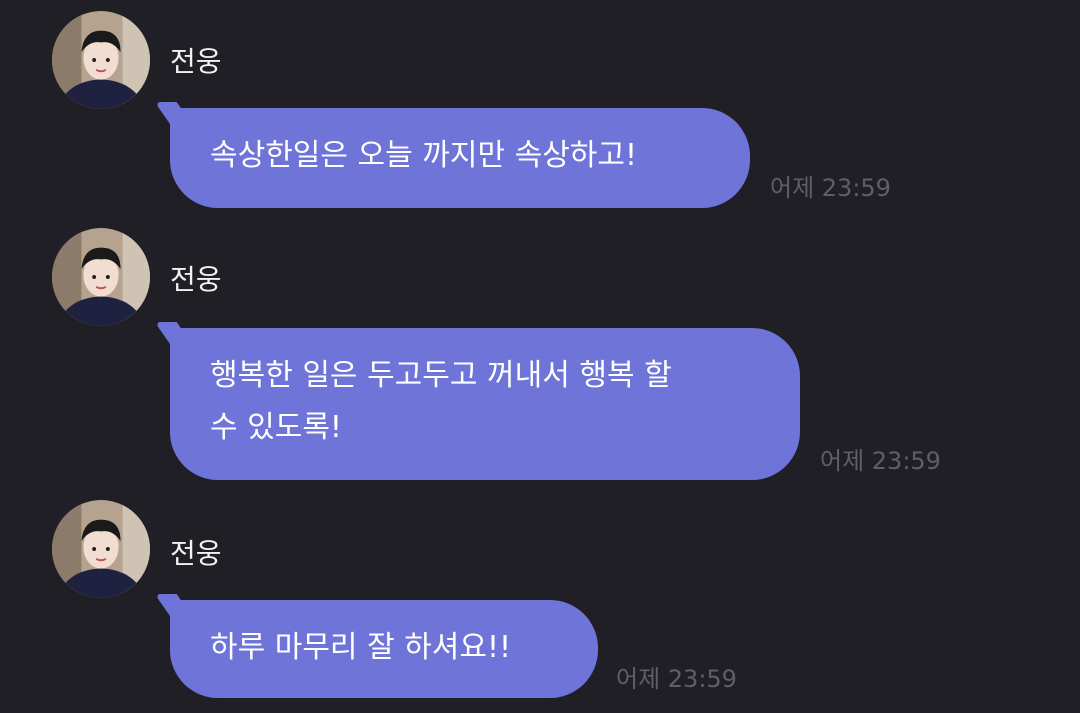 The width and height of the screenshot is (1080, 713). I want to click on message-text: 하루 마무리 잘 하셔요!!, so click(361, 647).